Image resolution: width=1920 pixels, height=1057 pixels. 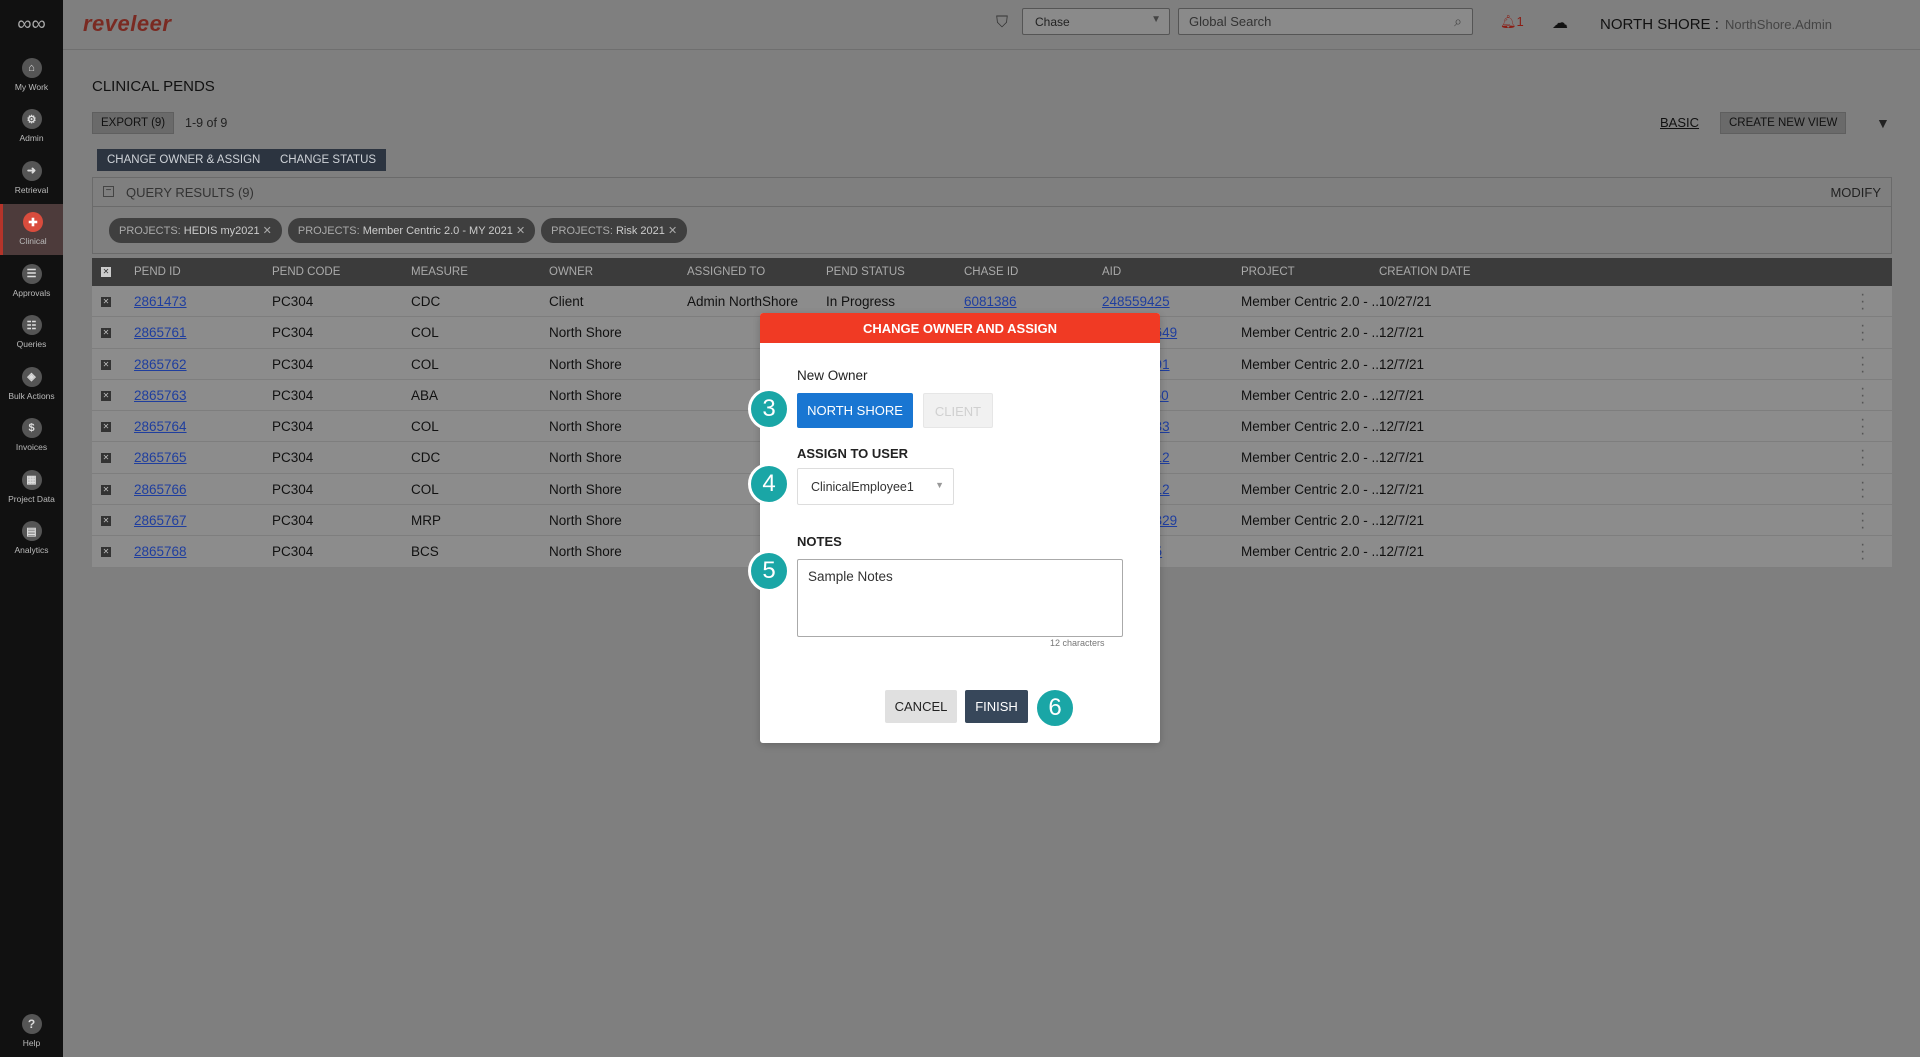 What do you see at coordinates (133, 123) in the screenshot?
I see `export-button: EXPORT (9)` at bounding box center [133, 123].